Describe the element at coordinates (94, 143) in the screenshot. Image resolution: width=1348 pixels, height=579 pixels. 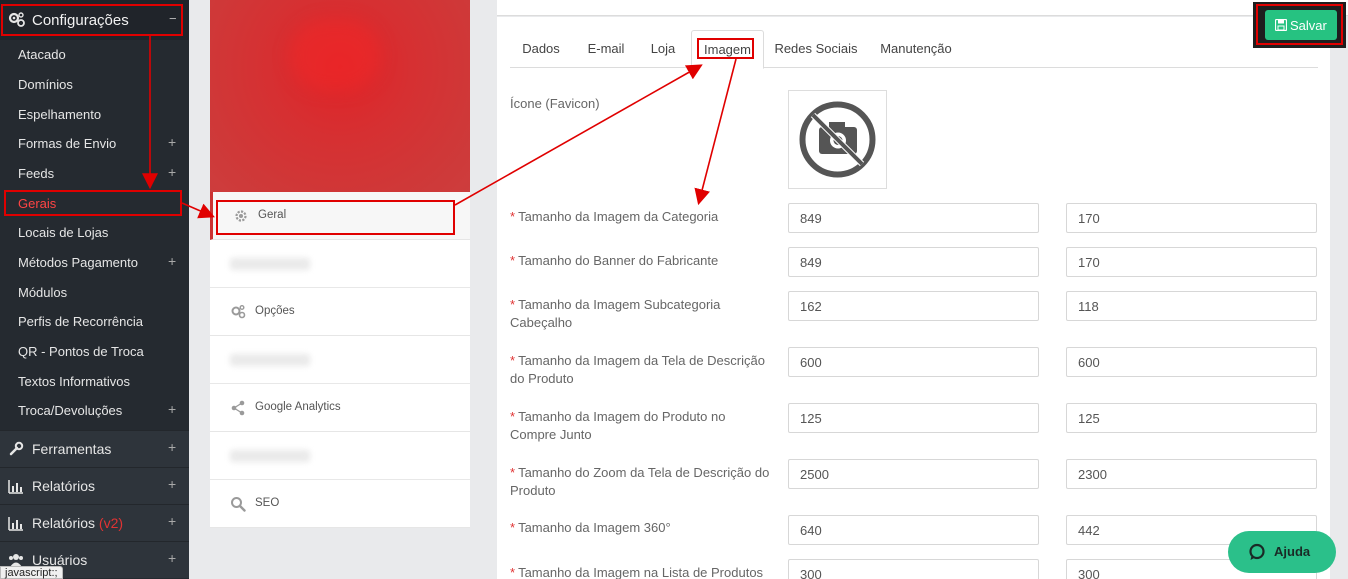
I see `sidebar-item-formas-de-envio: Formas de Envio +` at that location.